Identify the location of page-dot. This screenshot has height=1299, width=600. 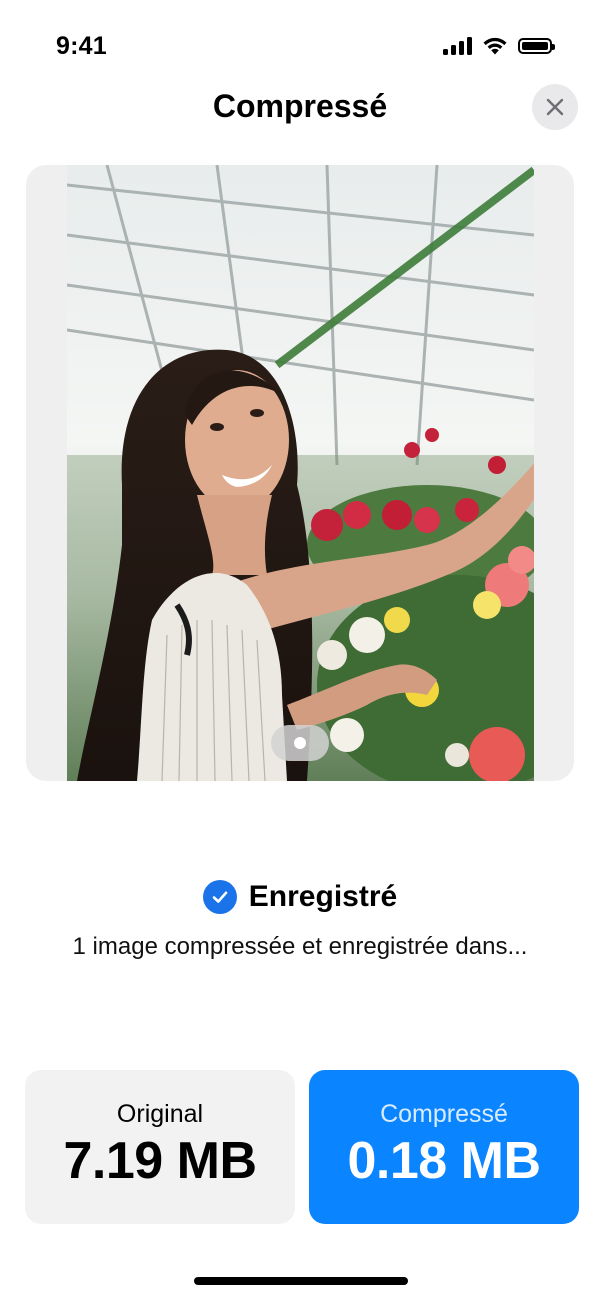
(300, 743).